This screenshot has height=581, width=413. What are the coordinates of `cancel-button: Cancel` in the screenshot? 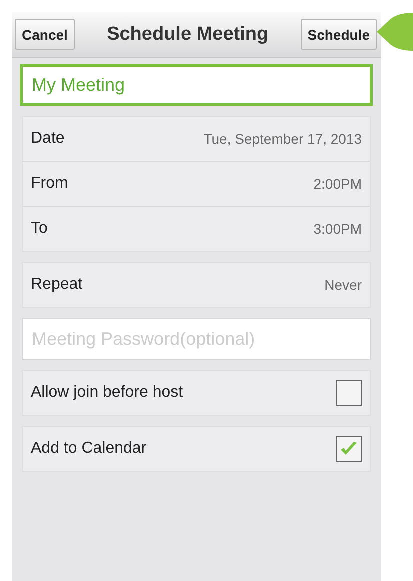 It's located at (45, 34).